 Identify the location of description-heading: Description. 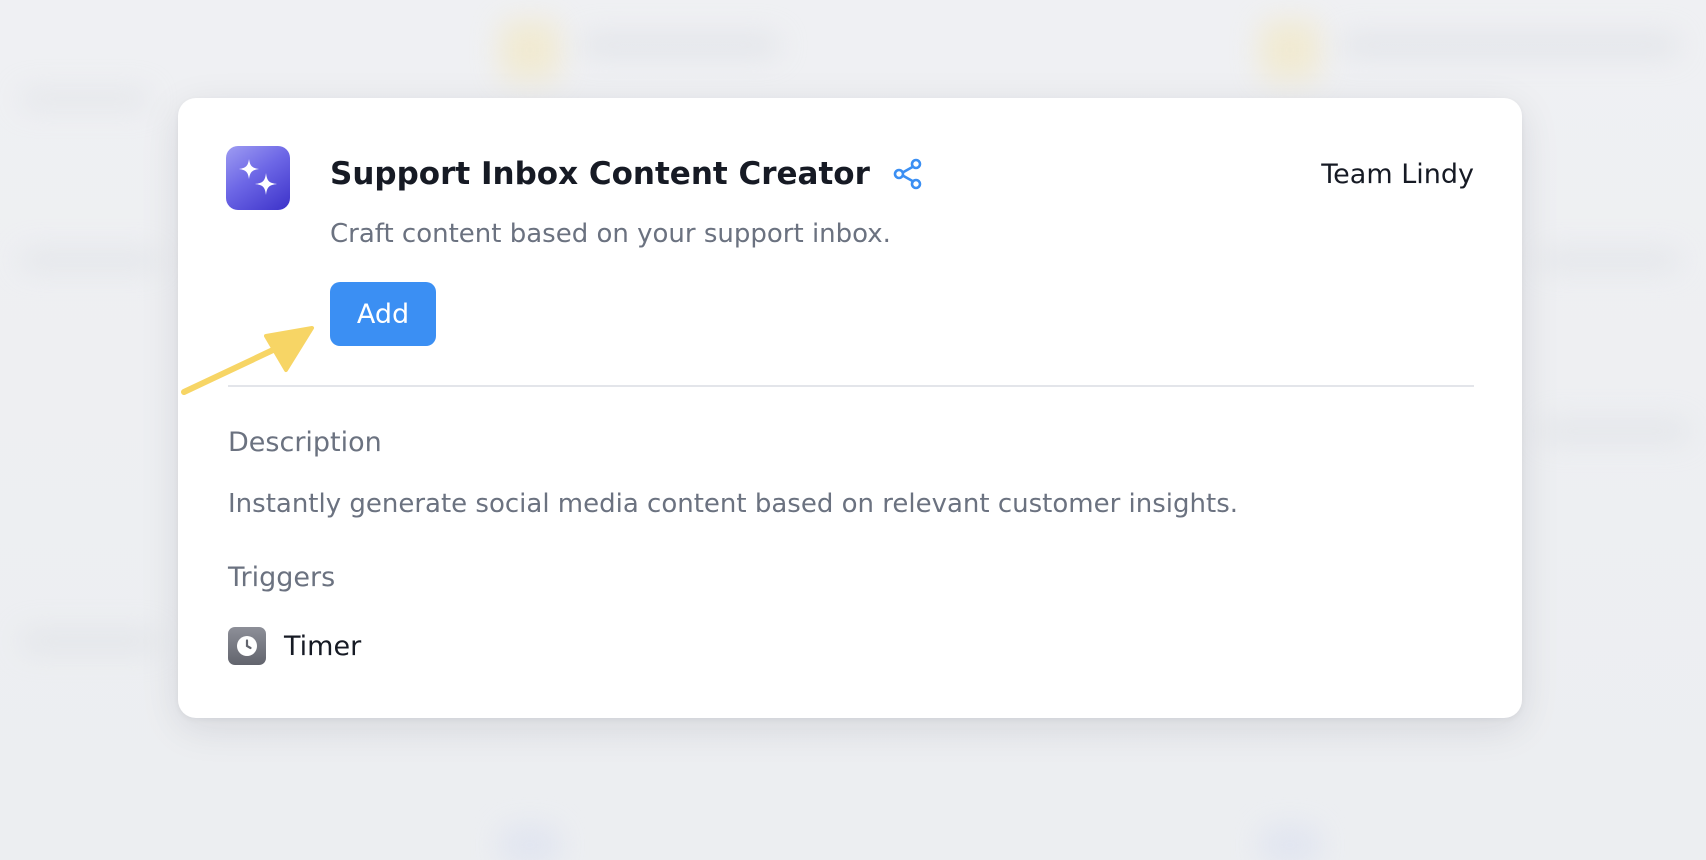
(305, 442).